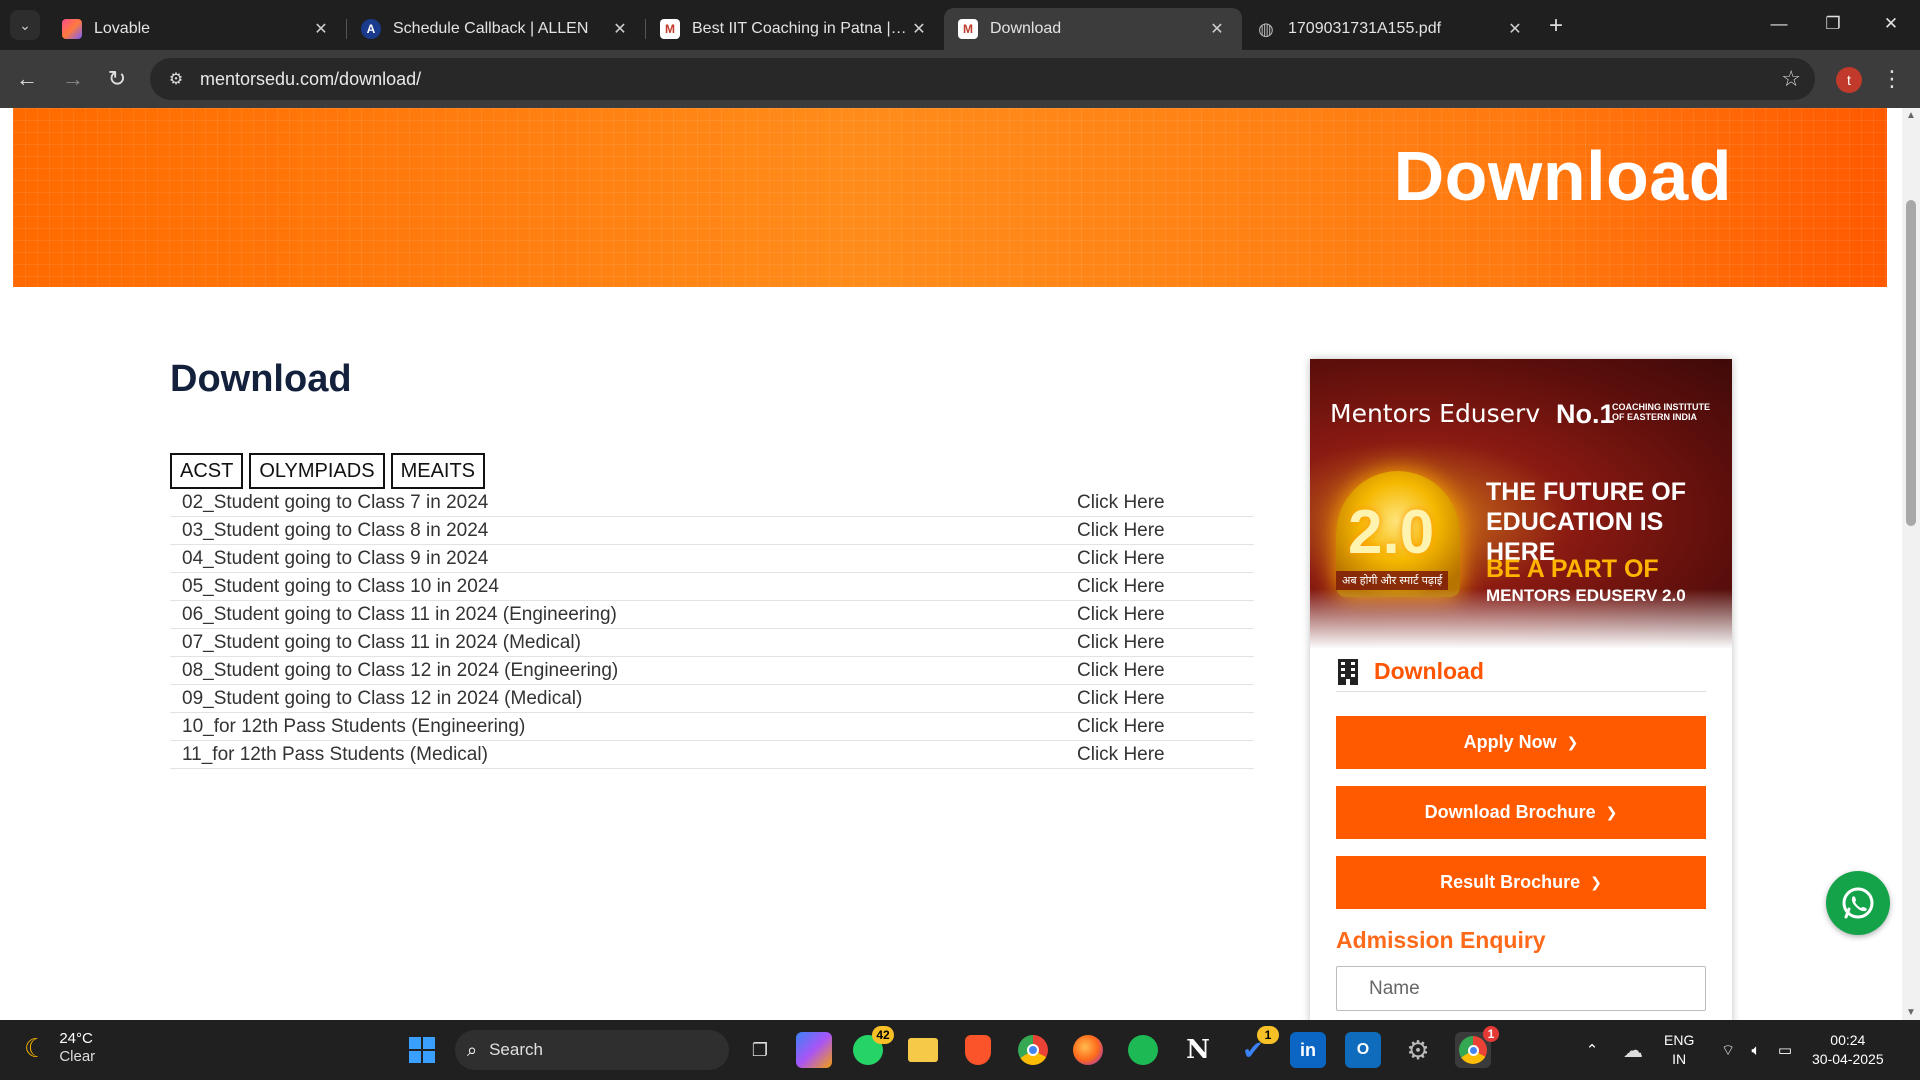 Image resolution: width=1920 pixels, height=1080 pixels. Describe the element at coordinates (1728, 1050) in the screenshot. I see `wifi-icon: ⌔` at that location.